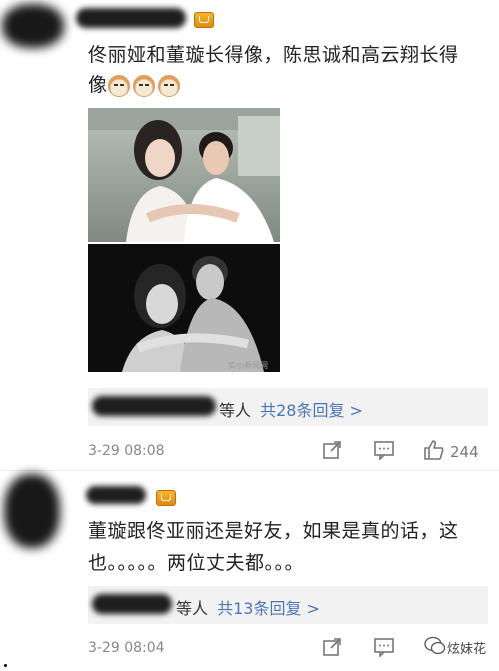 Image resolution: width=499 pixels, height=671 pixels. What do you see at coordinates (249, 470) in the screenshot?
I see `comment-divider` at bounding box center [249, 470].